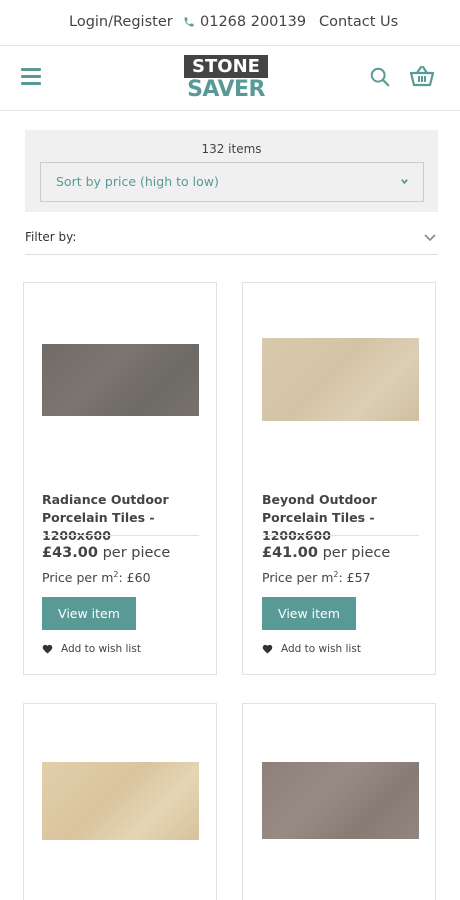  What do you see at coordinates (70, 553) in the screenshot?
I see `price-value: £43.00` at bounding box center [70, 553].